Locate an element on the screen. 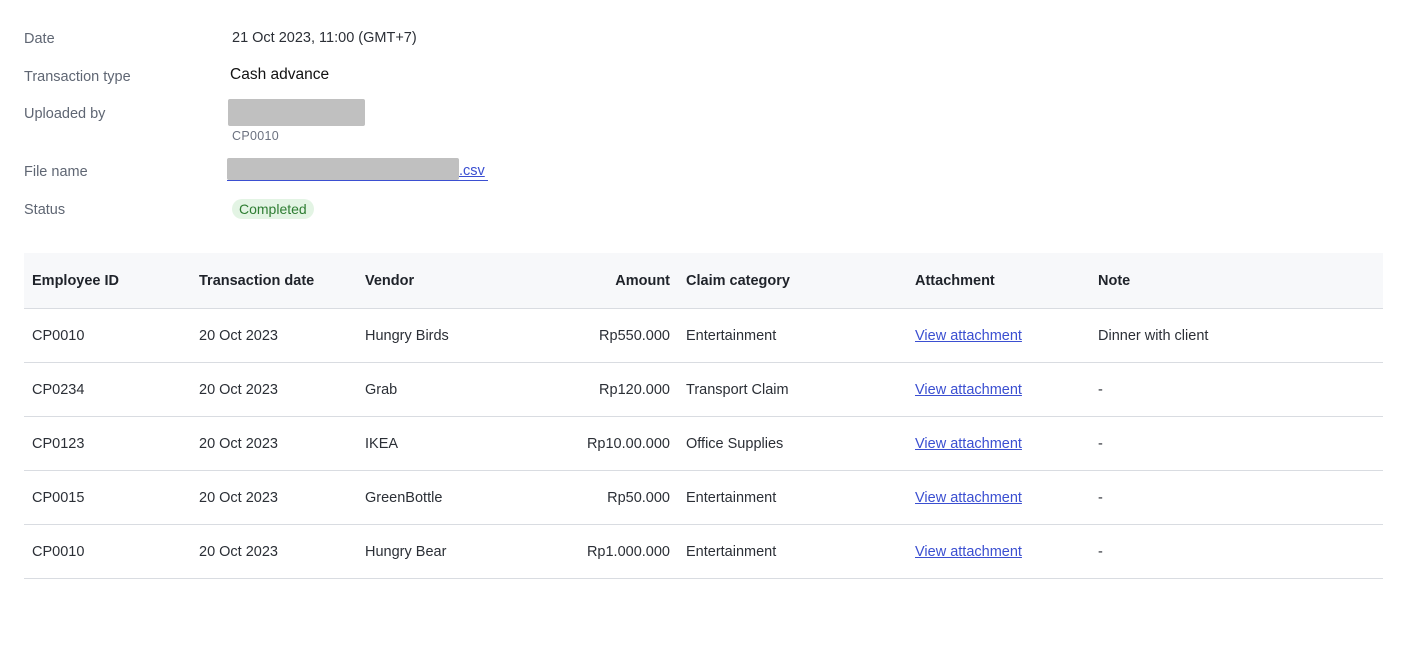 The width and height of the screenshot is (1407, 648). cell-note: Dinner with client is located at coordinates (1236, 335).